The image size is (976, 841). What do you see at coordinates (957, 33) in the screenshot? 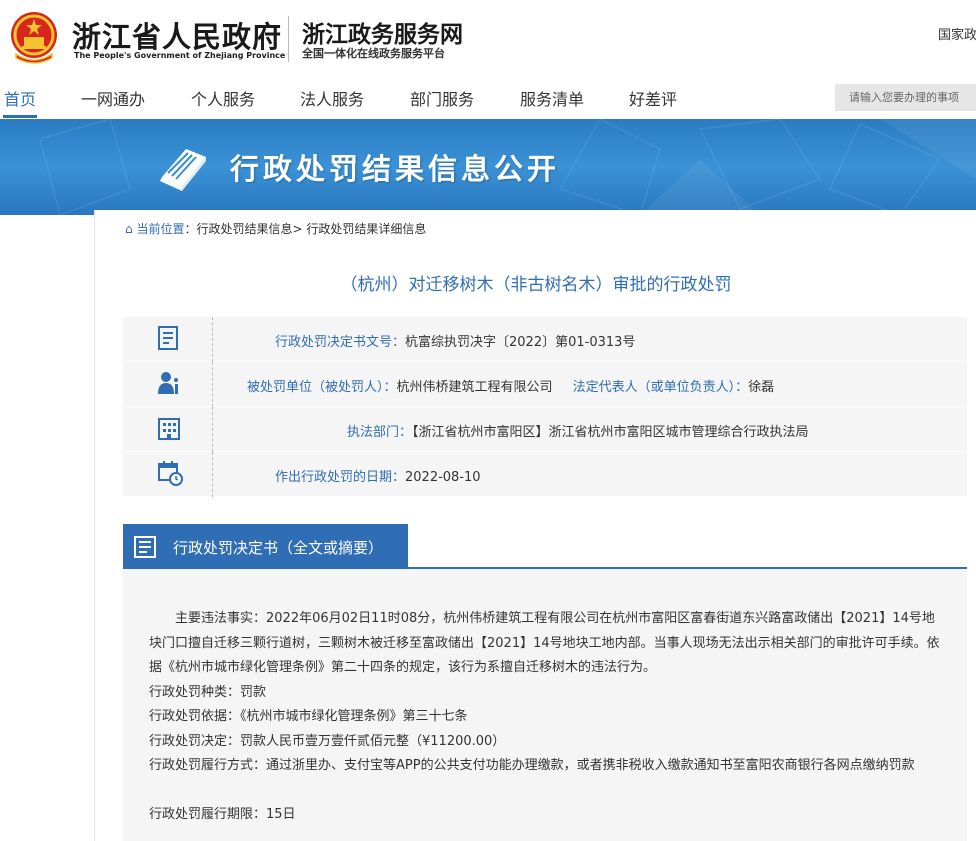
I see `top-link-national: 国家政` at bounding box center [957, 33].